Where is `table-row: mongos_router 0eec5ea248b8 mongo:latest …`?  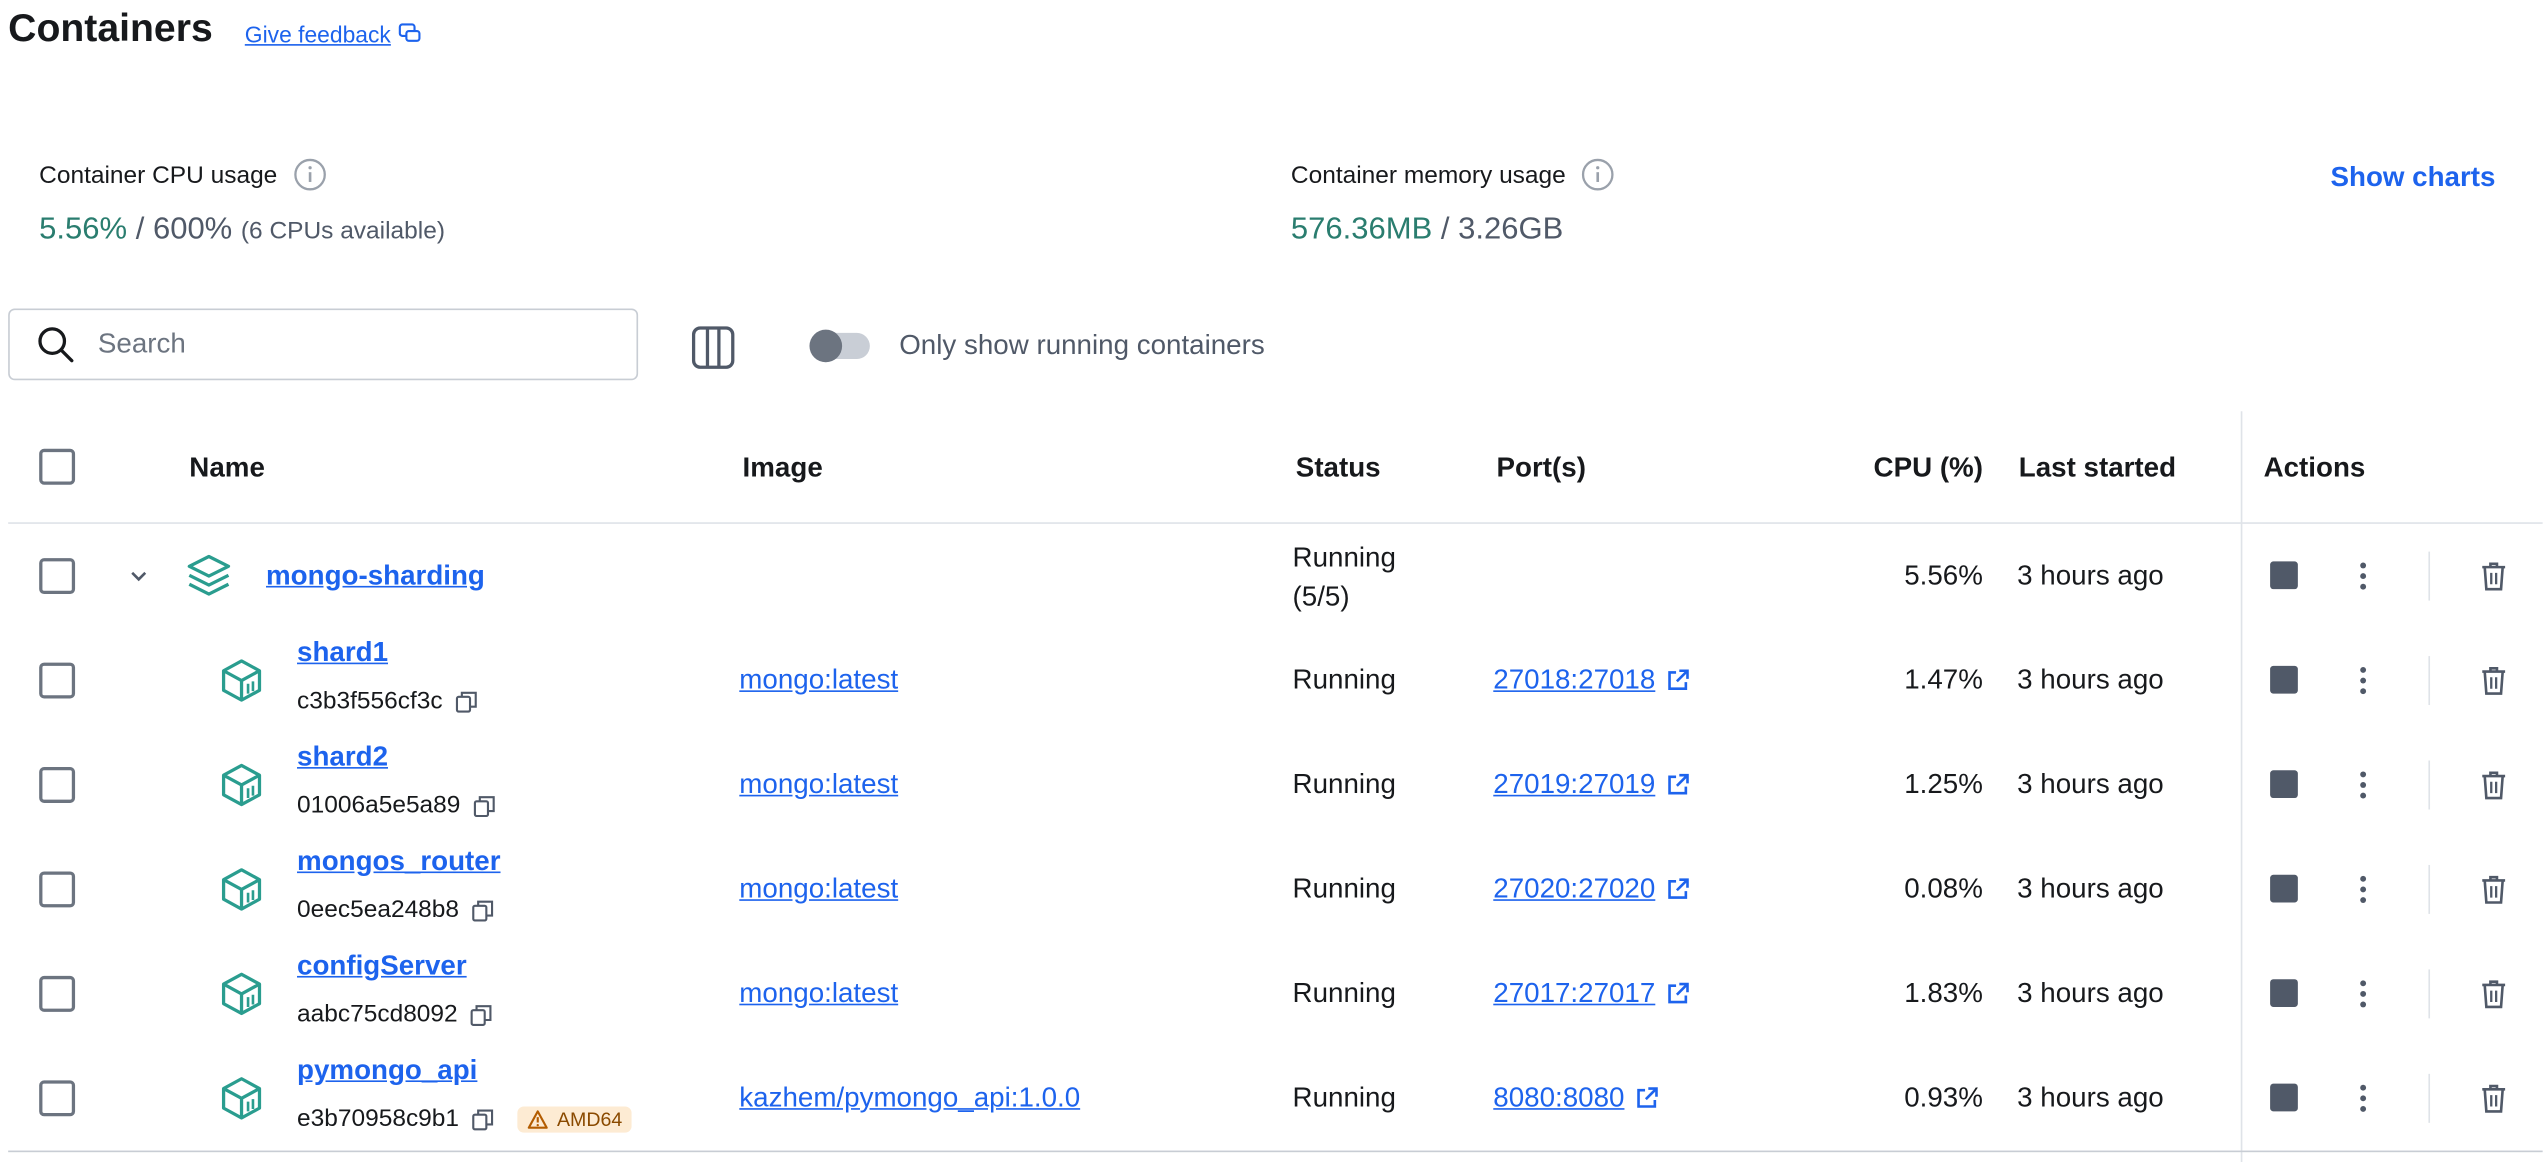 table-row: mongos_router 0eec5ea248b8 mongo:latest … is located at coordinates (1273, 889).